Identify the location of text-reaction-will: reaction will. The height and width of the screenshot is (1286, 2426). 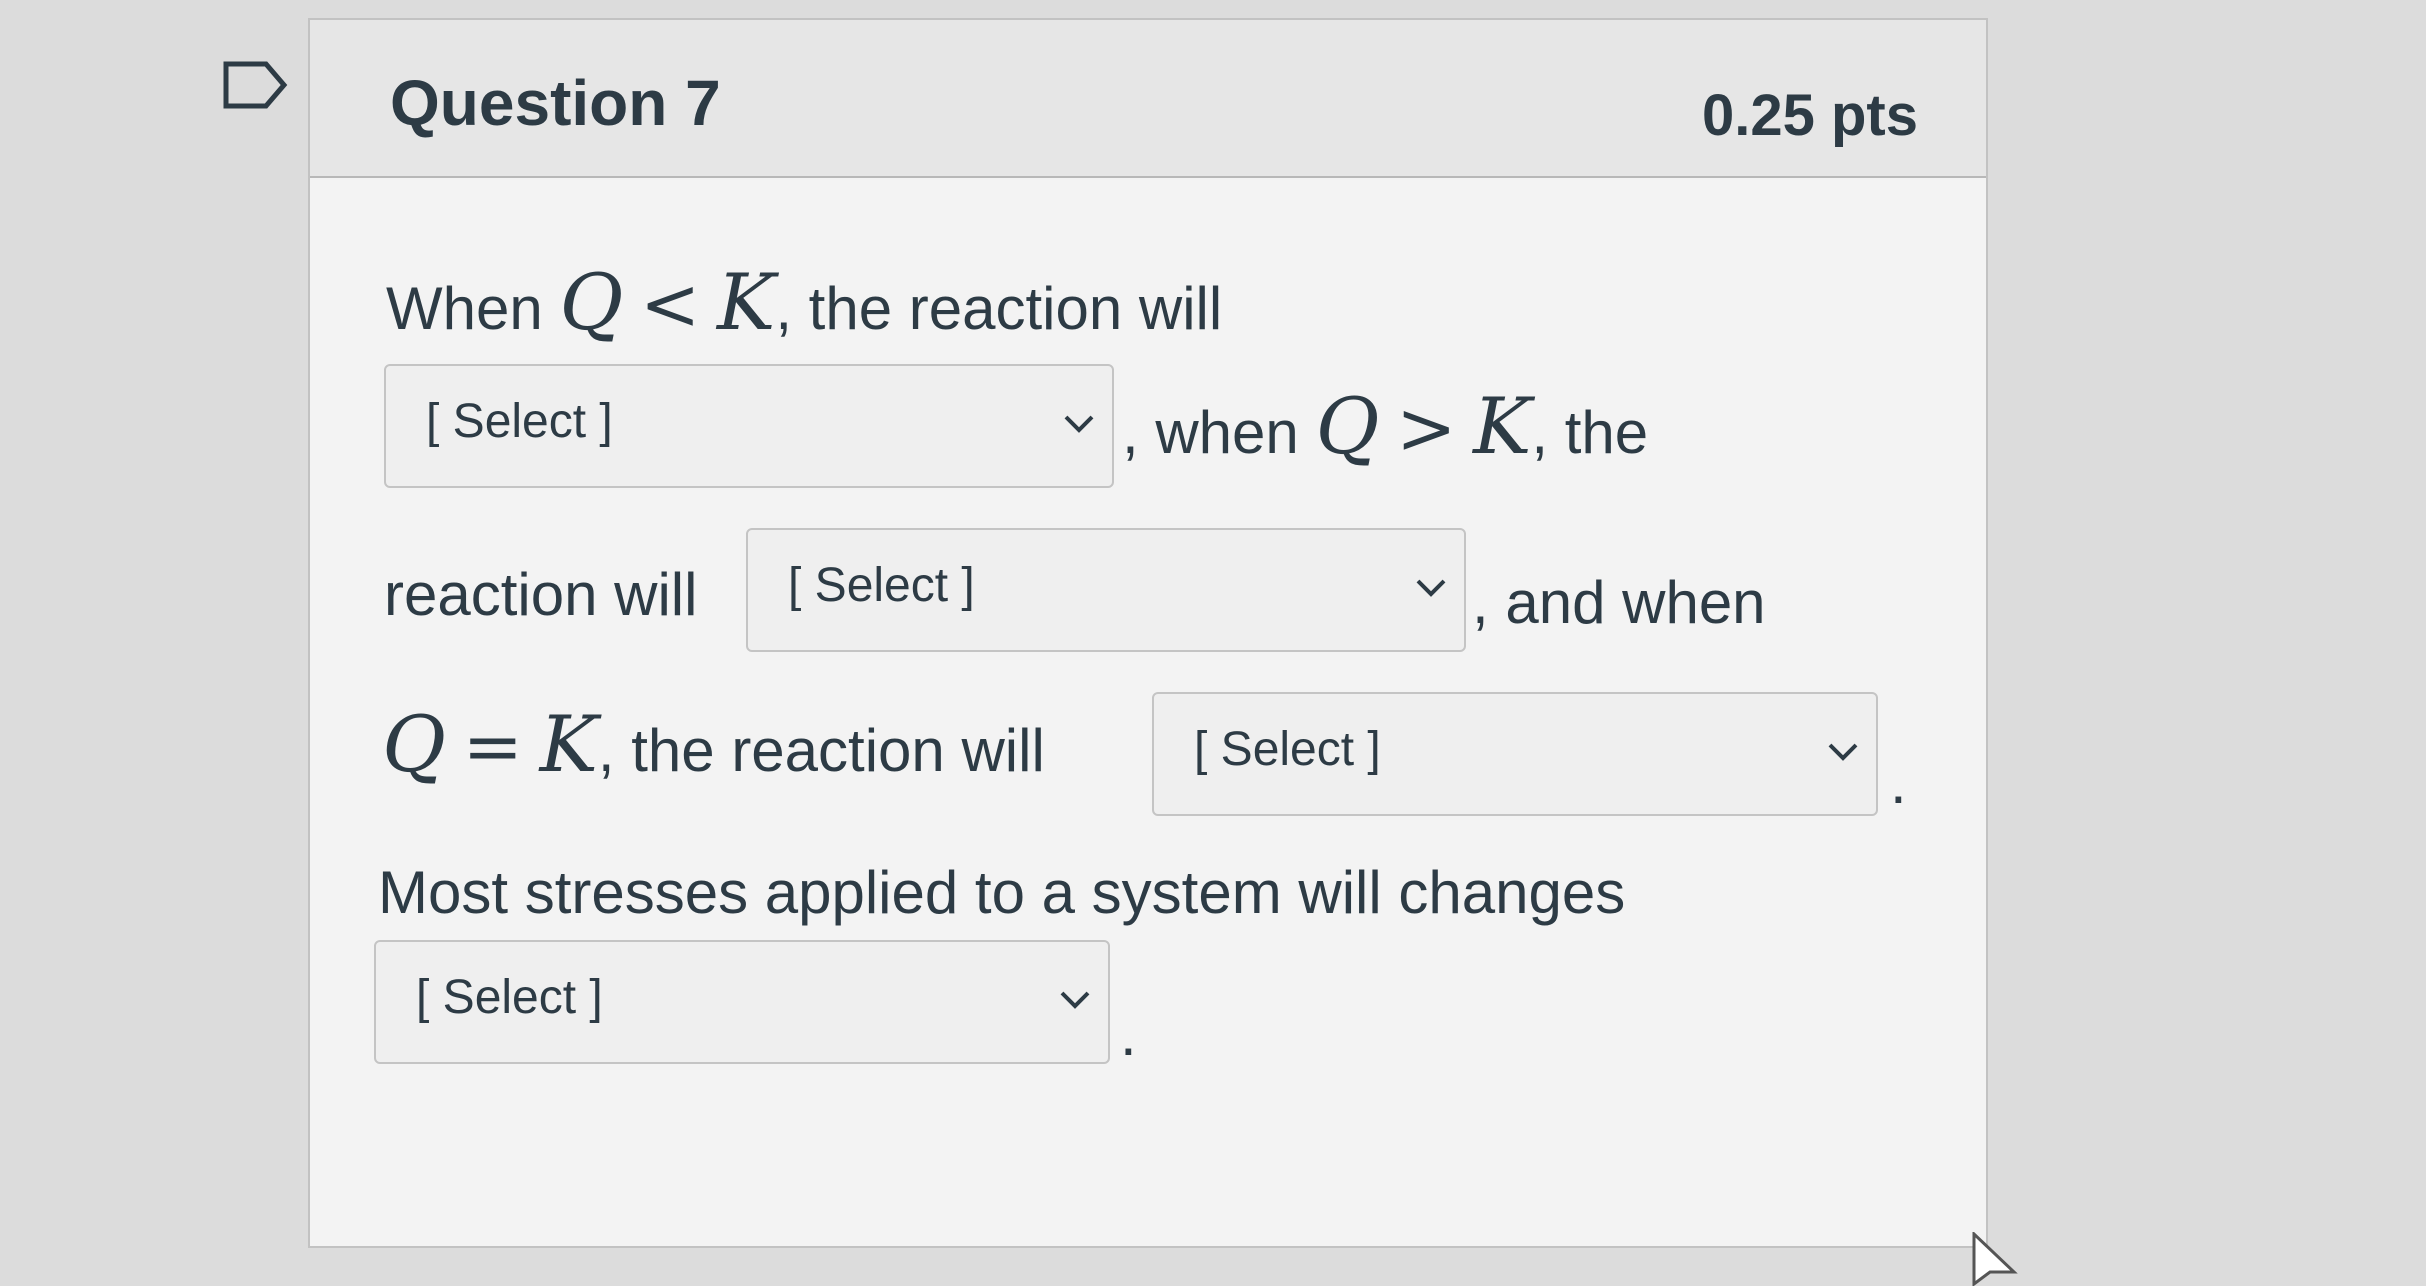
(541, 594).